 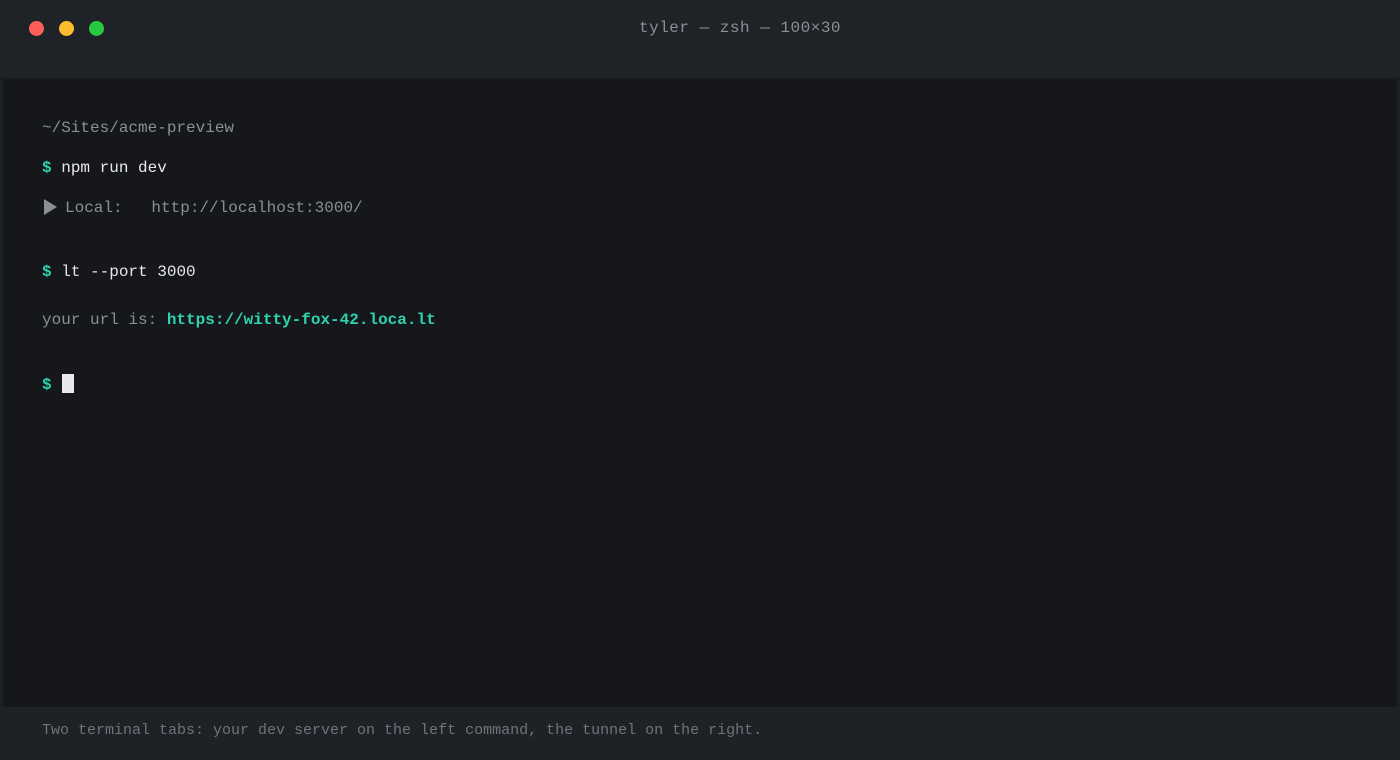 What do you see at coordinates (94, 208) in the screenshot?
I see `local-label: Local:` at bounding box center [94, 208].